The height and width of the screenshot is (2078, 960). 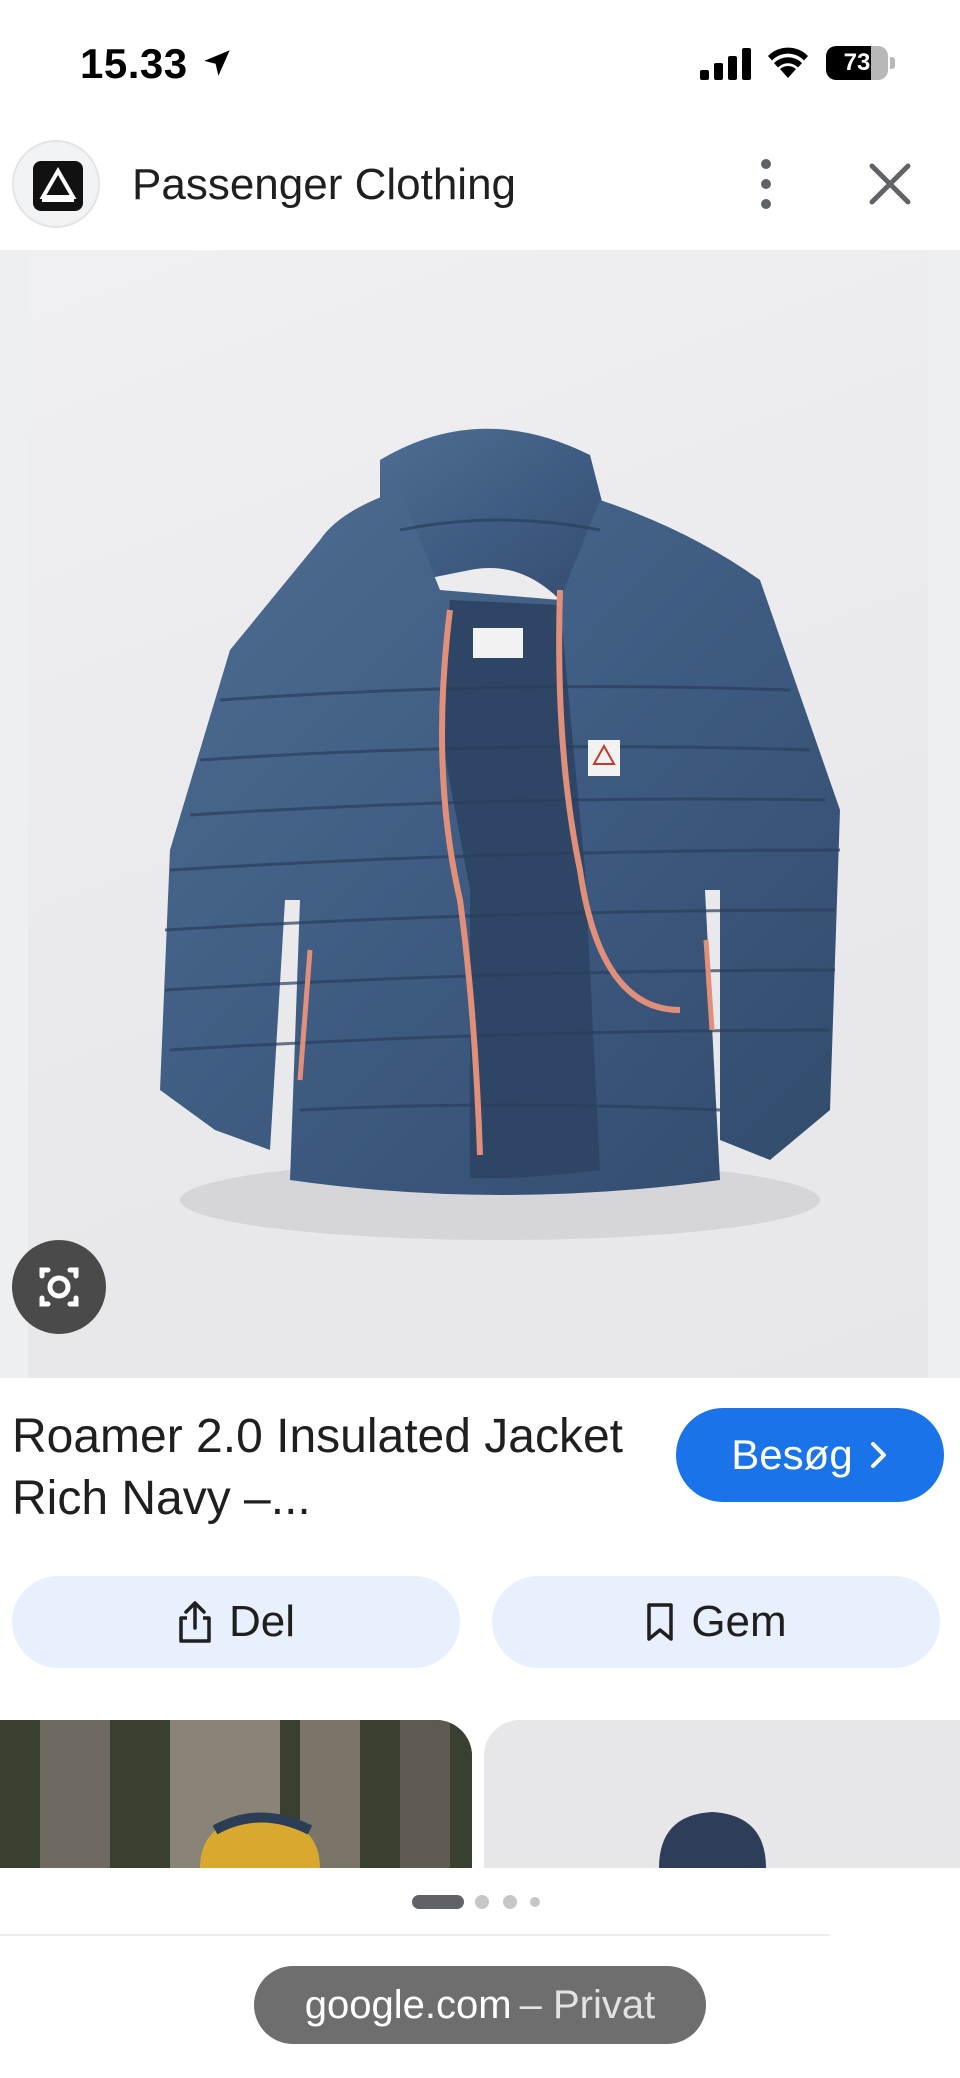 I want to click on url-domain: google.com, so click(x=408, y=2004).